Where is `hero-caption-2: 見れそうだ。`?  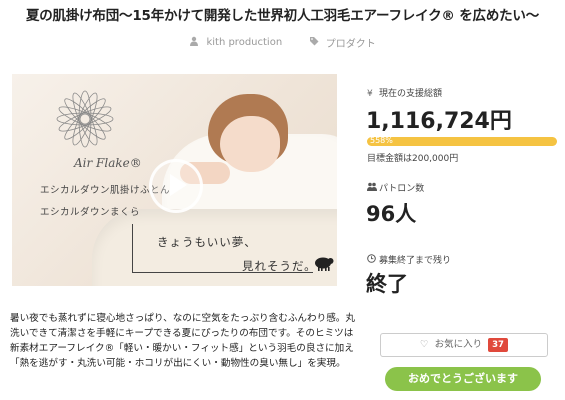
hero-caption-2: 見れそうだ。 is located at coordinates (279, 266).